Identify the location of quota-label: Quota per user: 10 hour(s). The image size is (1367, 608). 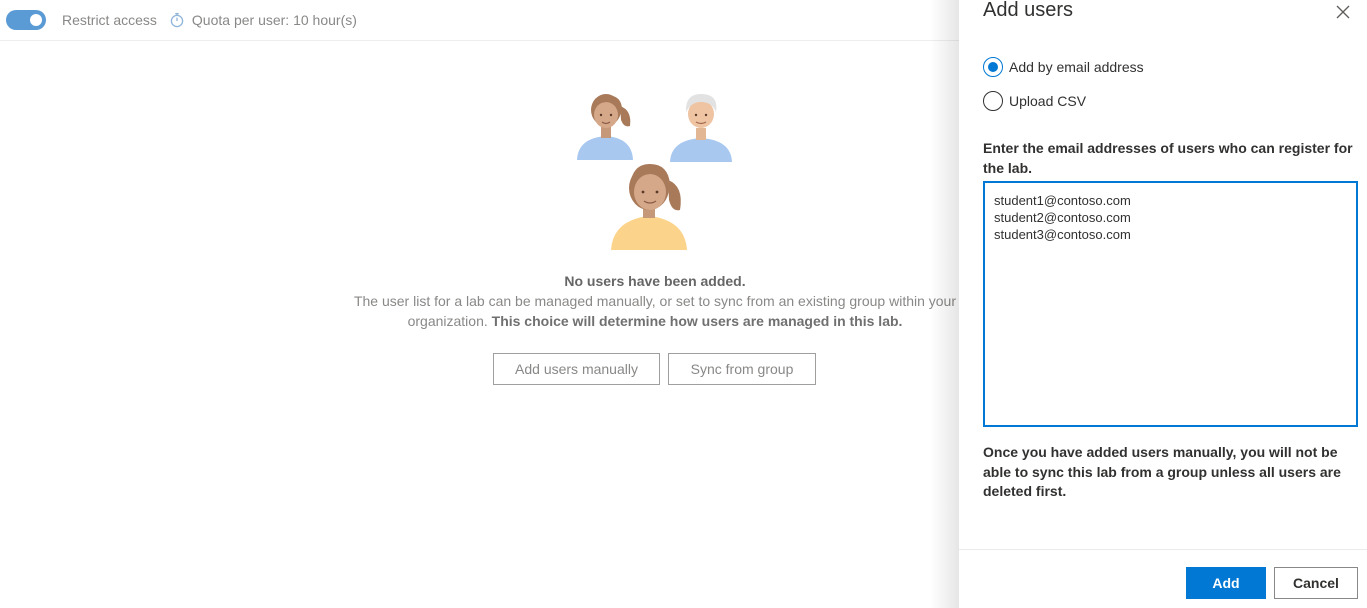
(274, 20).